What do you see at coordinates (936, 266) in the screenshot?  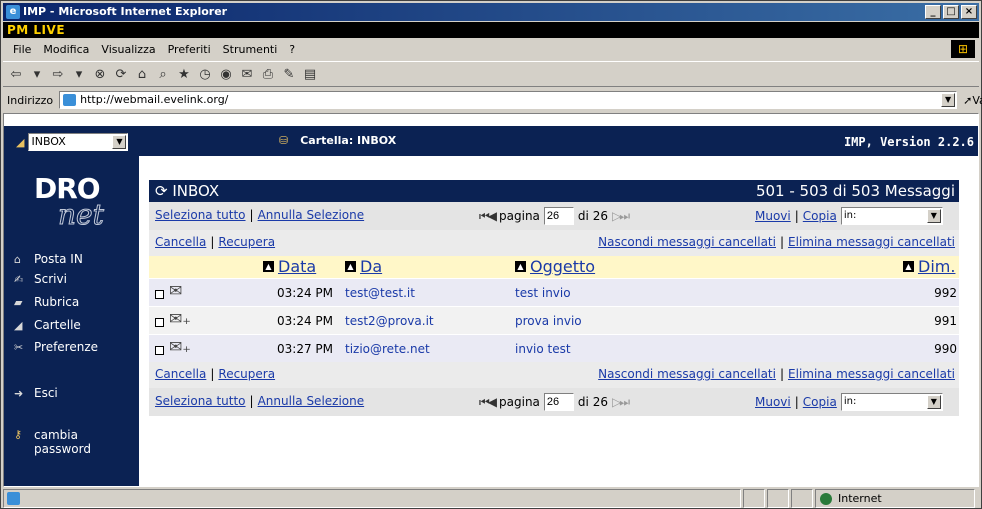 I see `column-size-label: Dim.` at bounding box center [936, 266].